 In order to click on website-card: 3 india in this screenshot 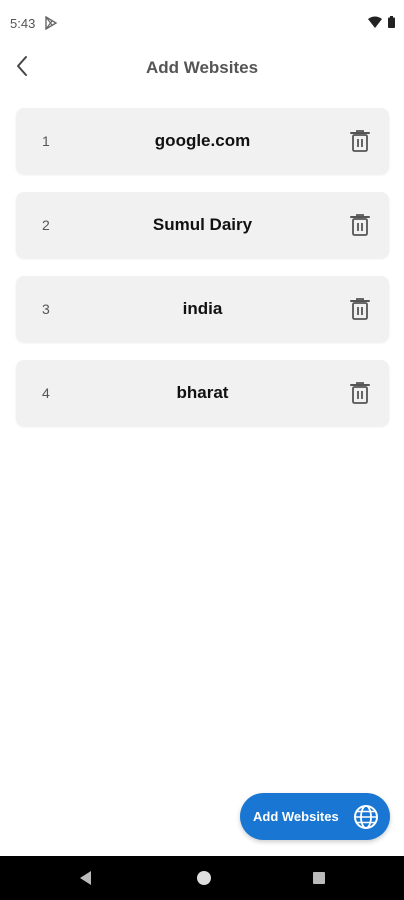, I will do `click(202, 309)`.